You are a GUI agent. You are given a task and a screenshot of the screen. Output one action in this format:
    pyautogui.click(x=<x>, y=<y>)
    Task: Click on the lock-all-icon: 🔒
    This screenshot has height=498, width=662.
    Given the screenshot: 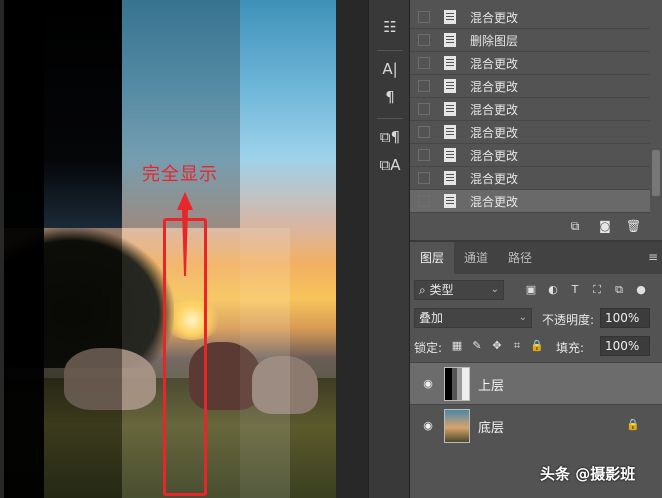 What is the action you would take?
    pyautogui.click(x=537, y=346)
    